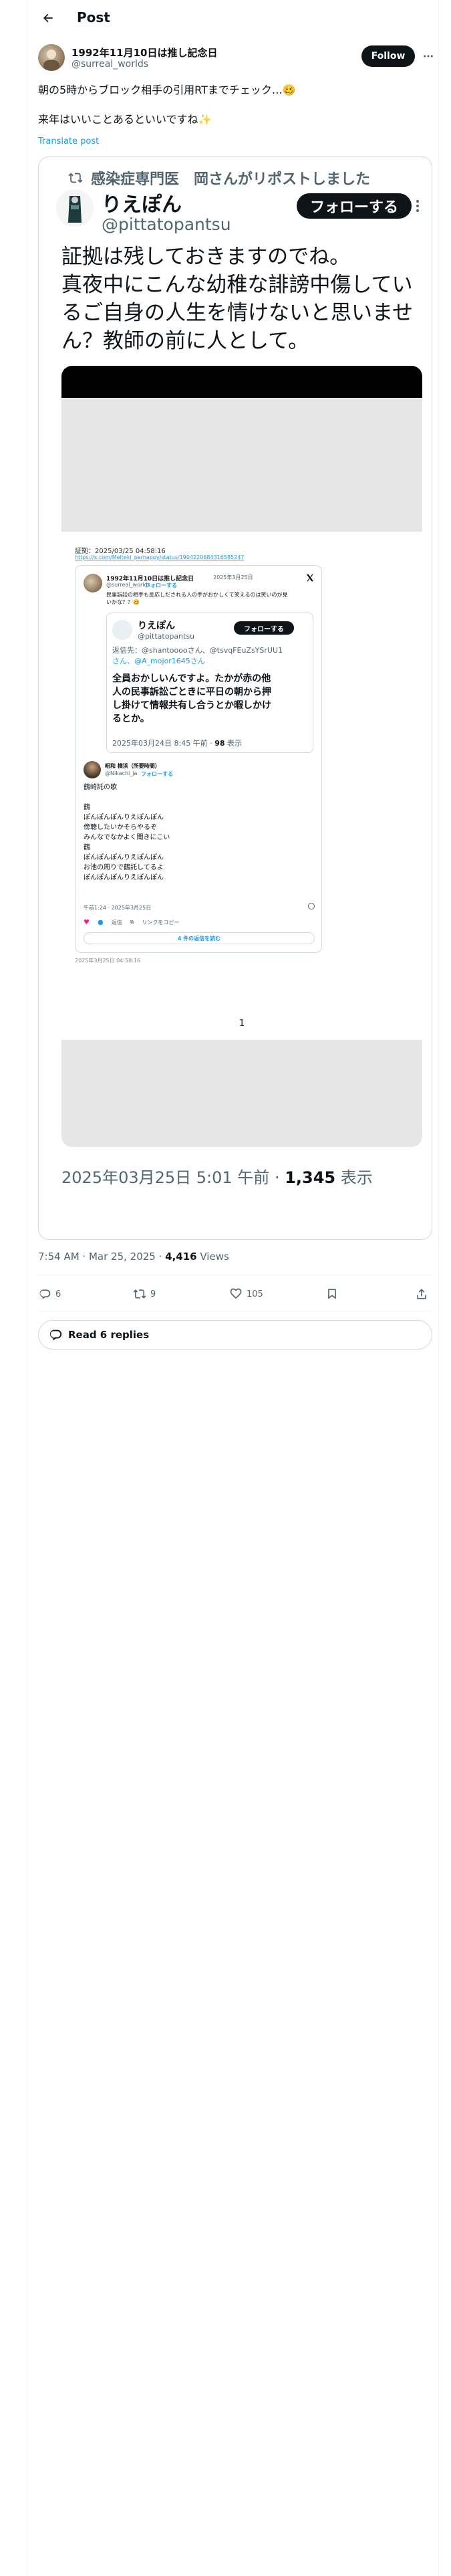 The height and width of the screenshot is (2576, 451). I want to click on inner-post-time: 2025年03月25日 5:01 午前, so click(165, 1177).